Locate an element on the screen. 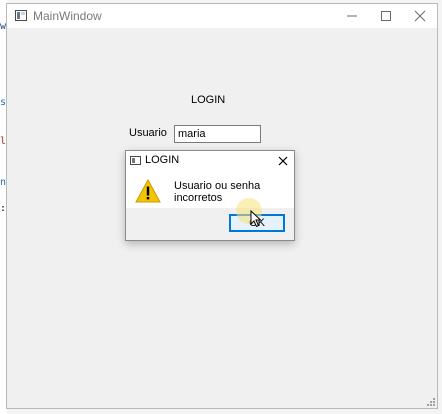 This screenshot has width=442, height=414. dialog-close-button is located at coordinates (283, 160).